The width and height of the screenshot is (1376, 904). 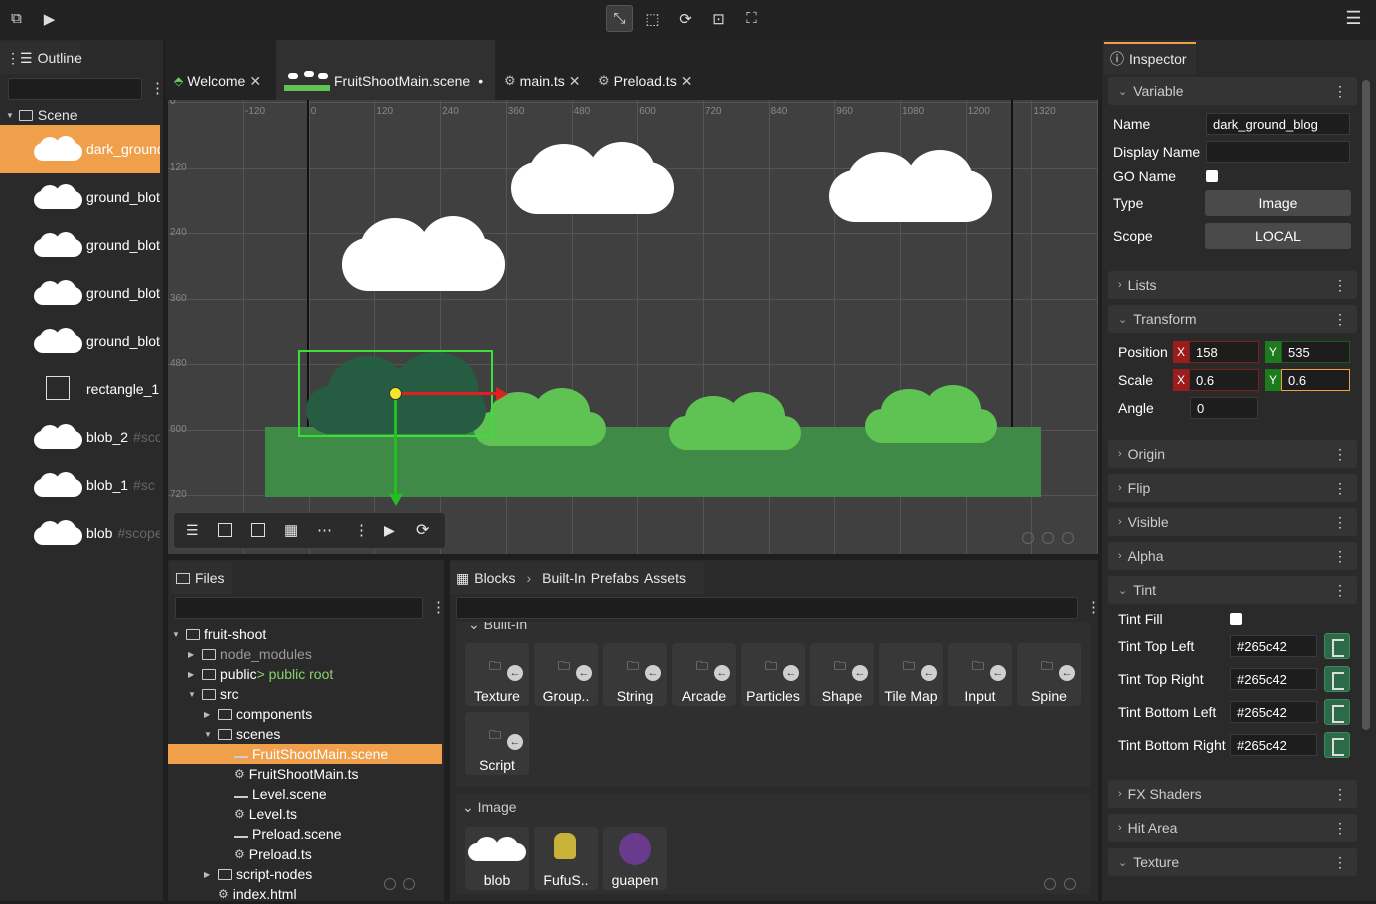 I want to click on builtin-block: 🗀 ← Shape, so click(x=842, y=674).